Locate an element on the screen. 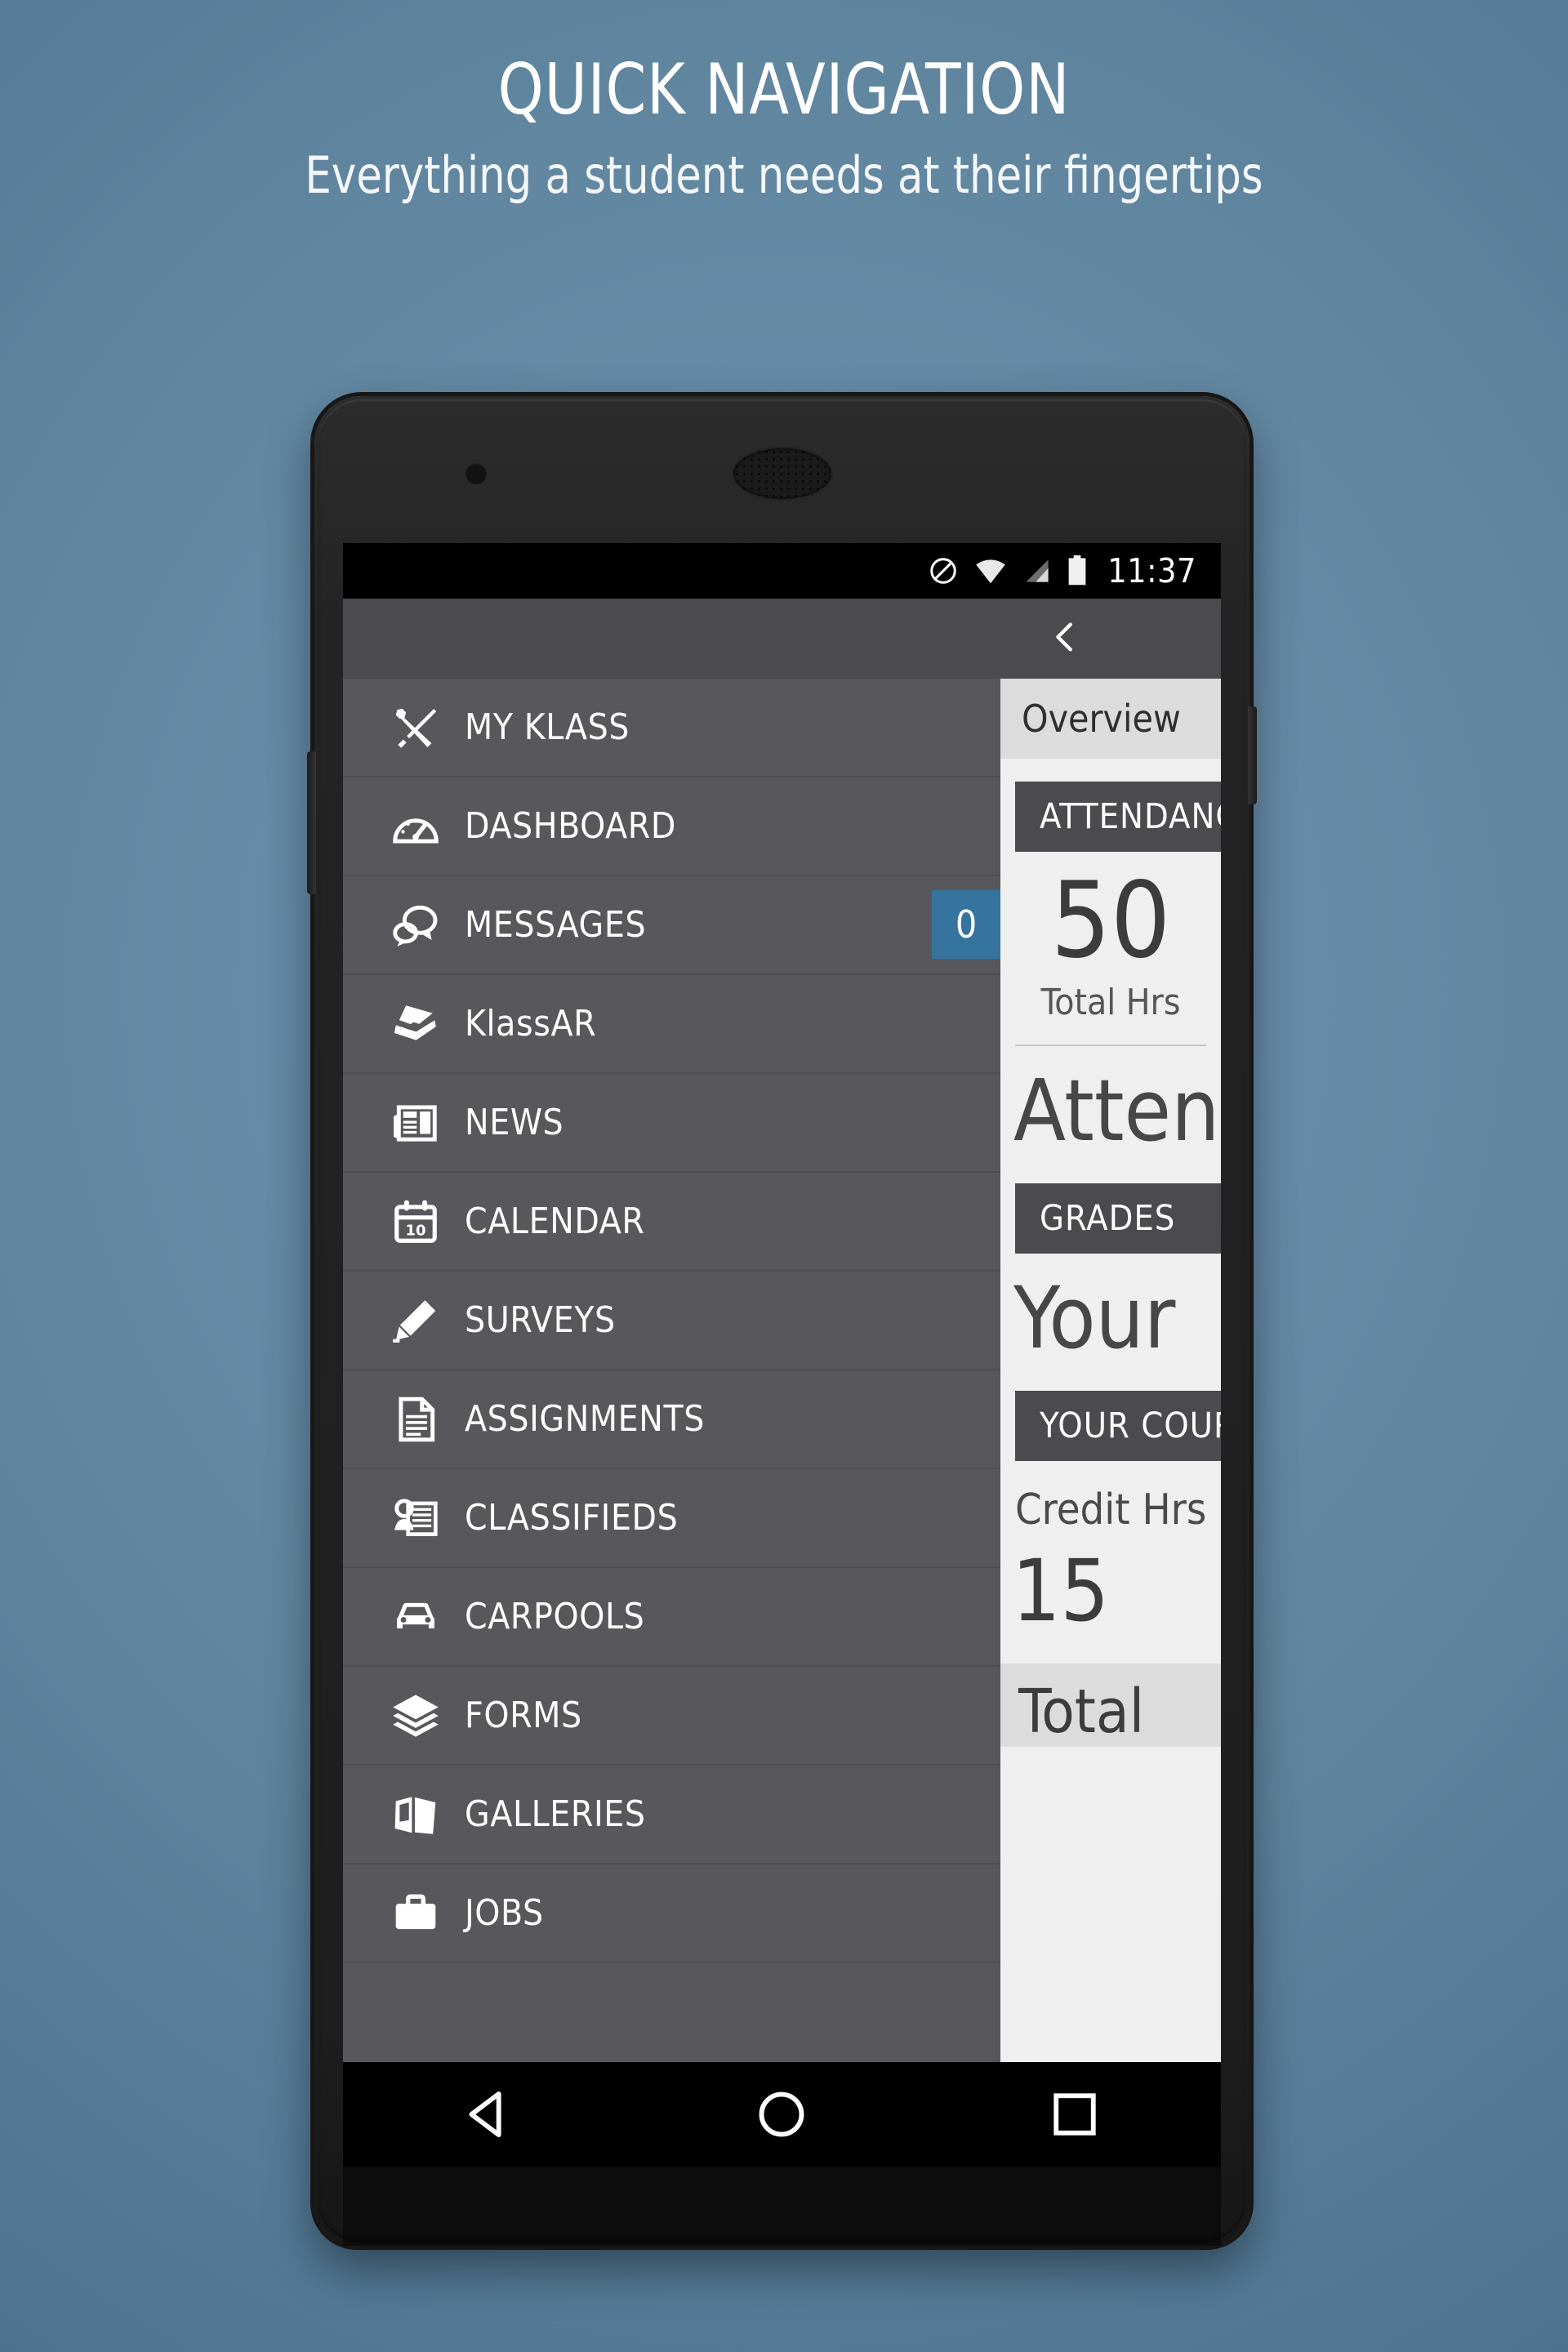 The image size is (1568, 2352). briefcase-icon is located at coordinates (415, 1914).